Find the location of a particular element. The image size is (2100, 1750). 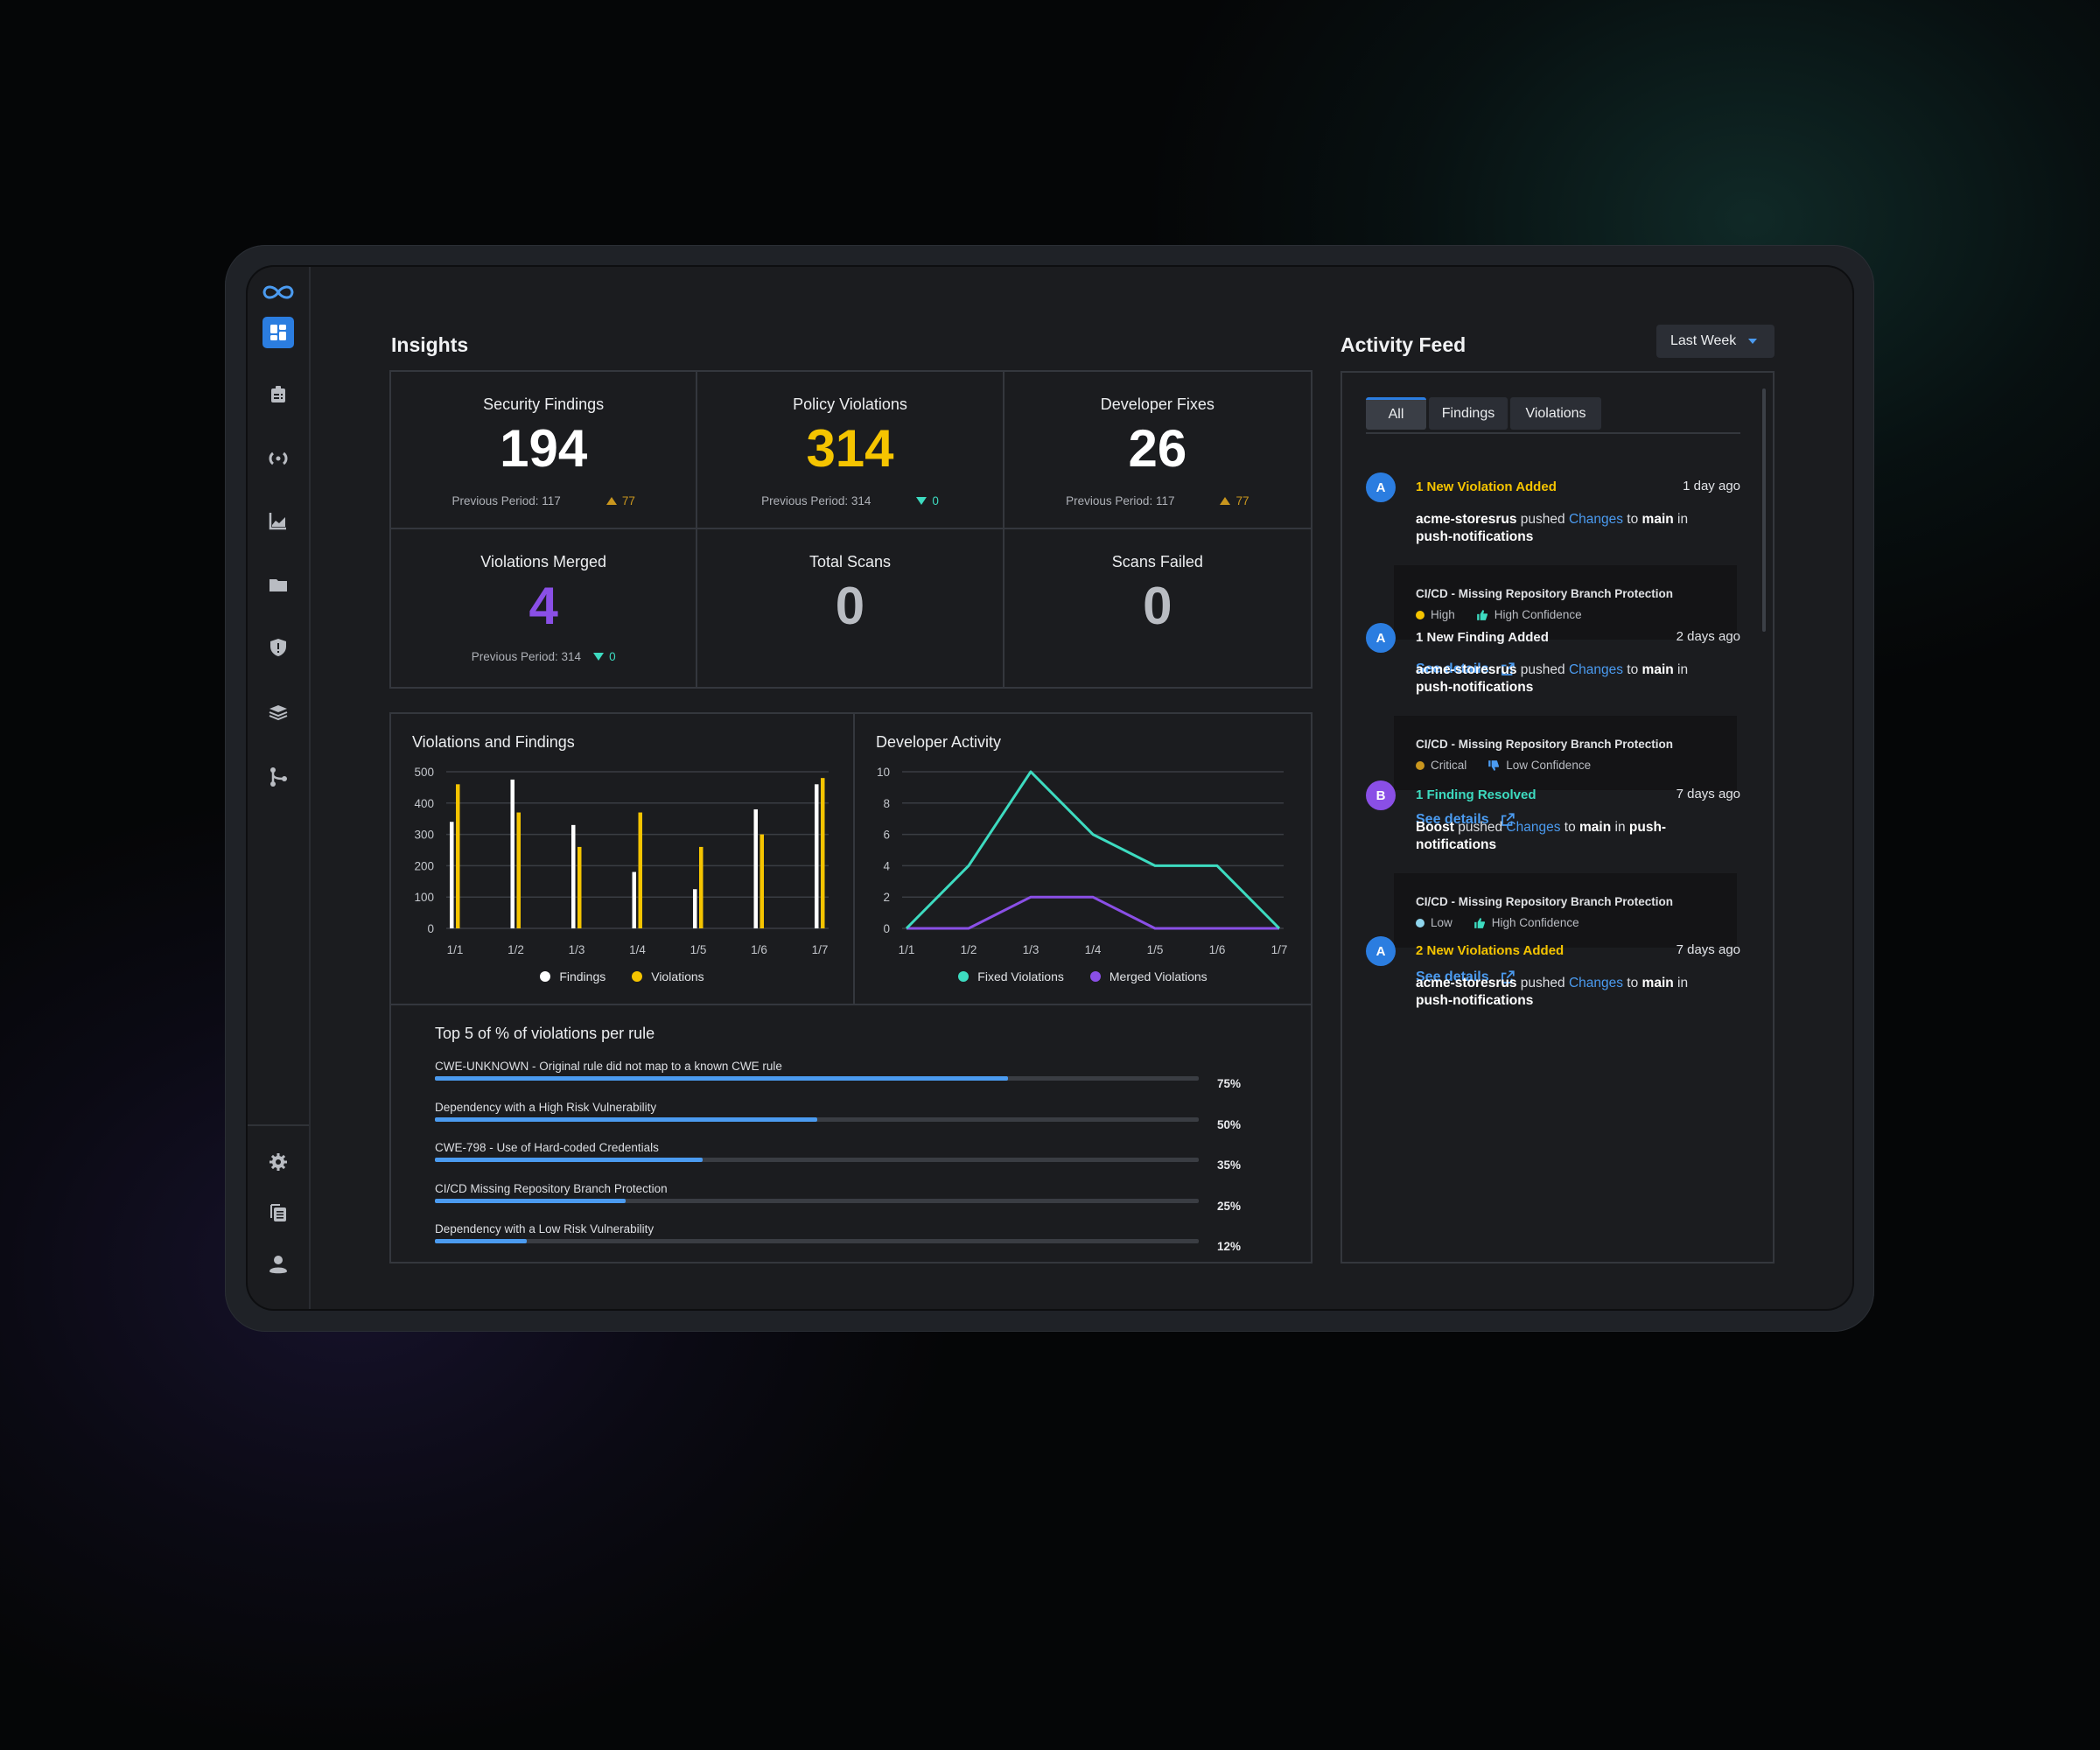

thumbs-down-icon is located at coordinates (1494, 765).